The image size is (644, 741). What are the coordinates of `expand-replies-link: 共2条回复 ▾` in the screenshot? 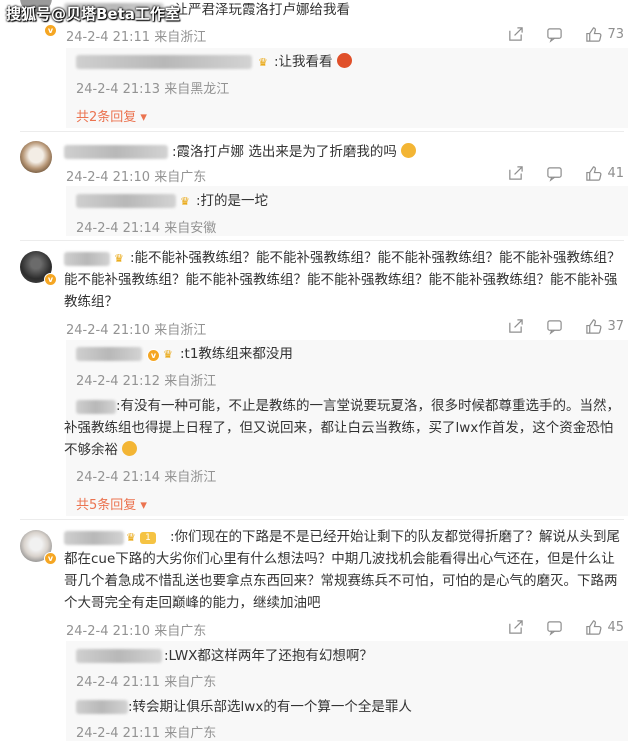 It's located at (111, 115).